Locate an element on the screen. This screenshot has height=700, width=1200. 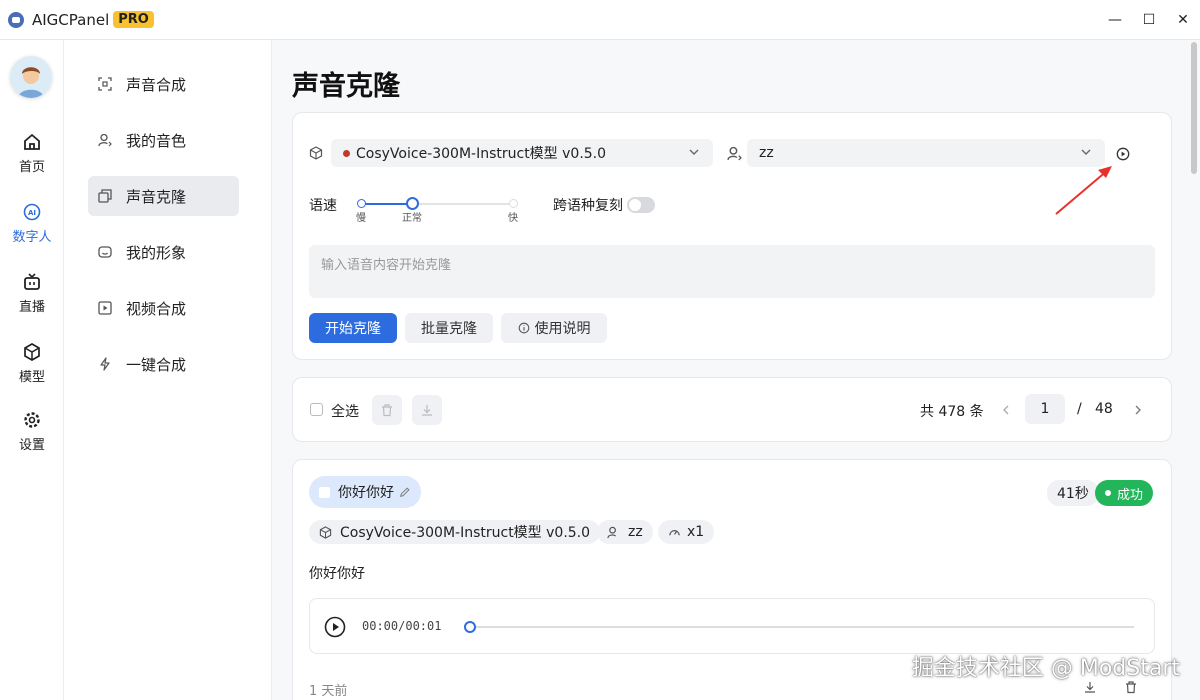
rail-label-model: 模型 is located at coordinates (31, 377).